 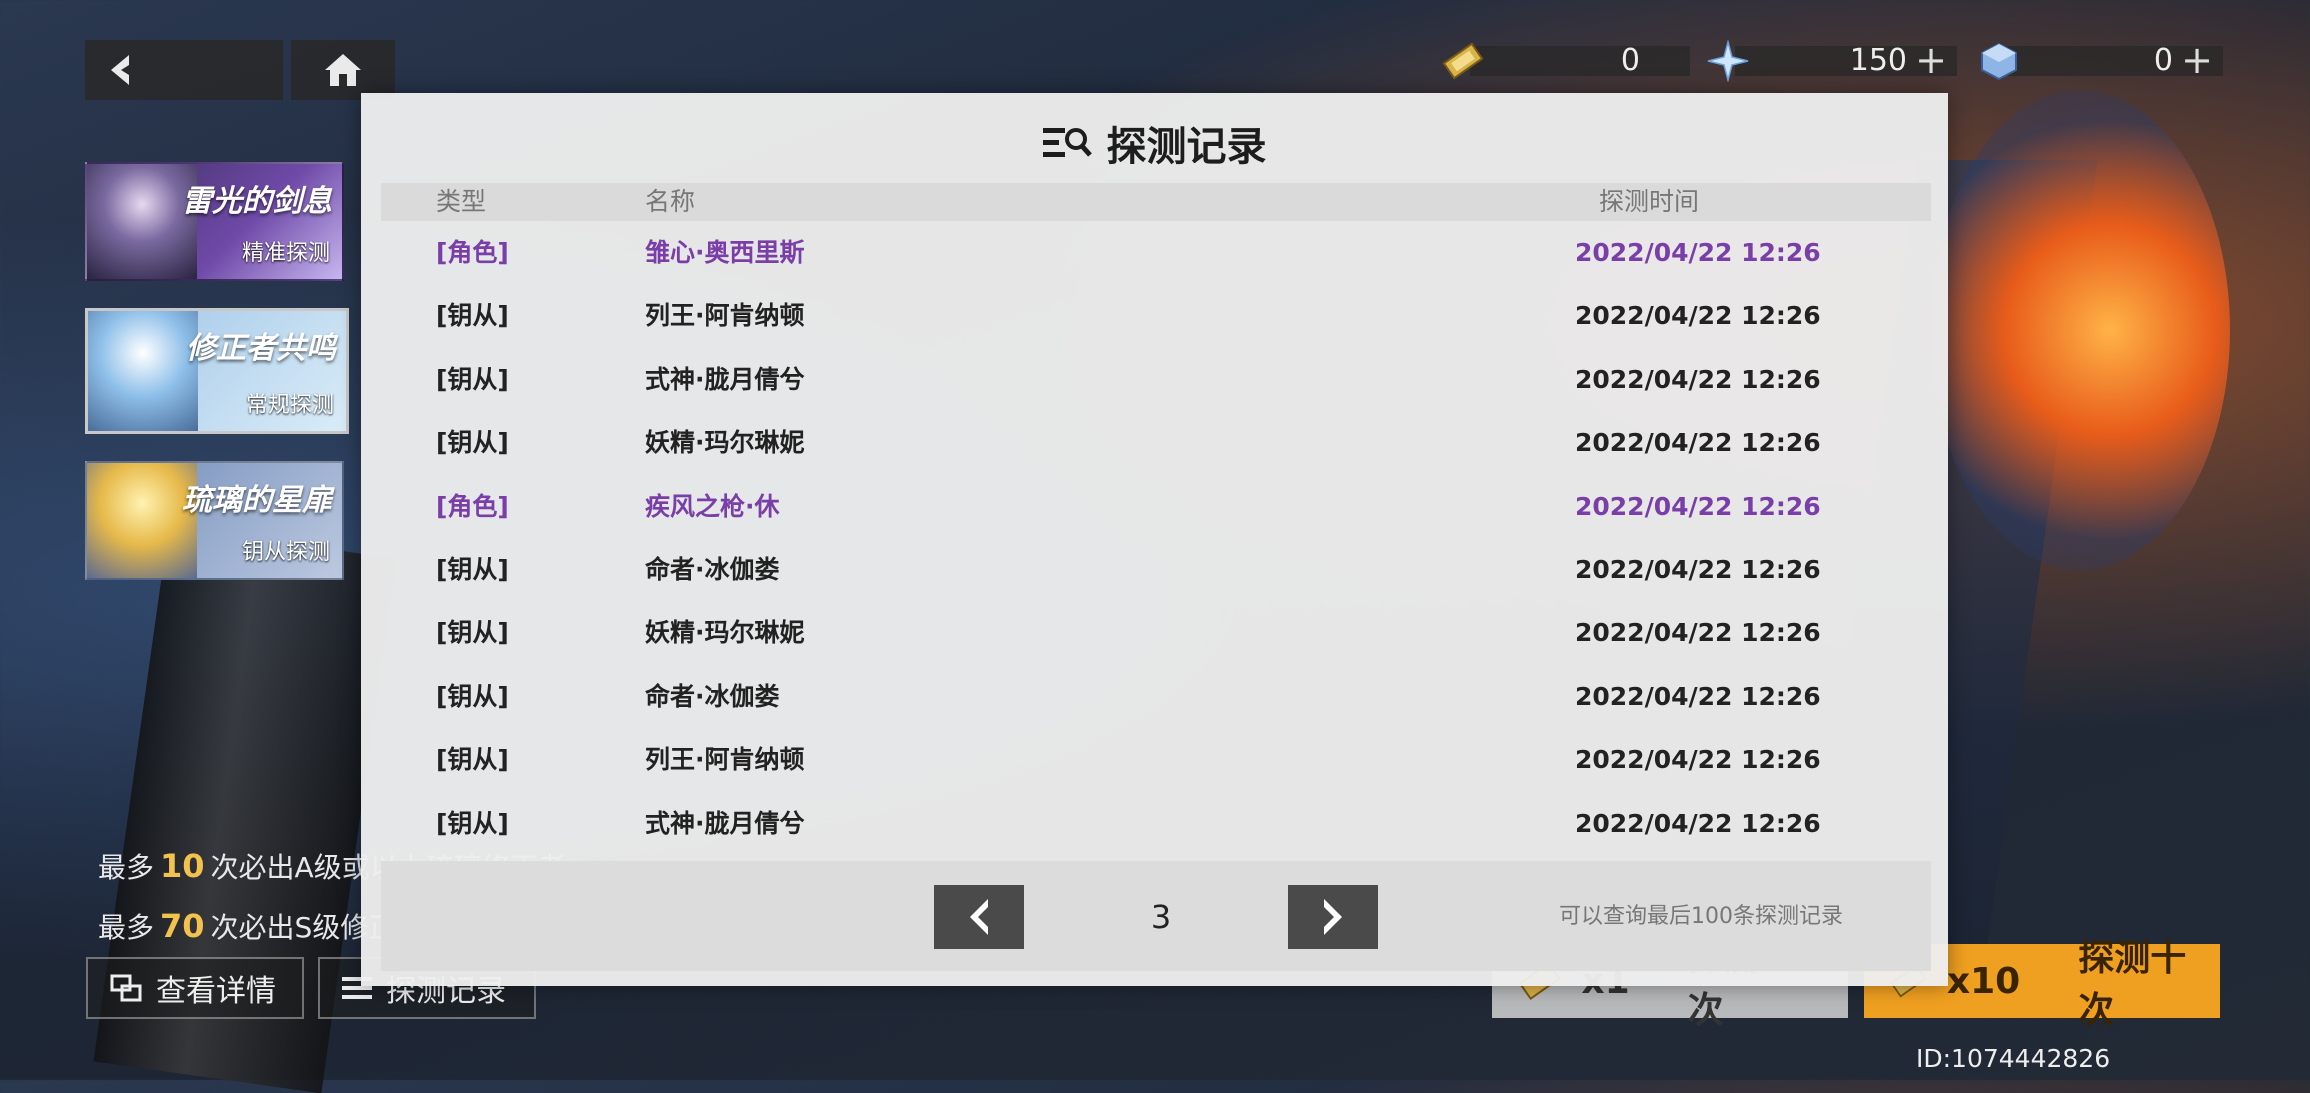 I want to click on banner-corrector-resonance: 修正者共鸣 常规探测, so click(x=217, y=371).